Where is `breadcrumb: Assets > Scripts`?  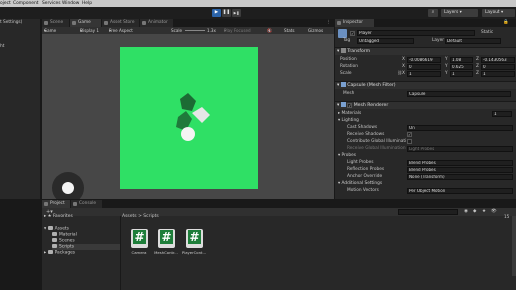 breadcrumb: Assets > Scripts is located at coordinates (140, 216).